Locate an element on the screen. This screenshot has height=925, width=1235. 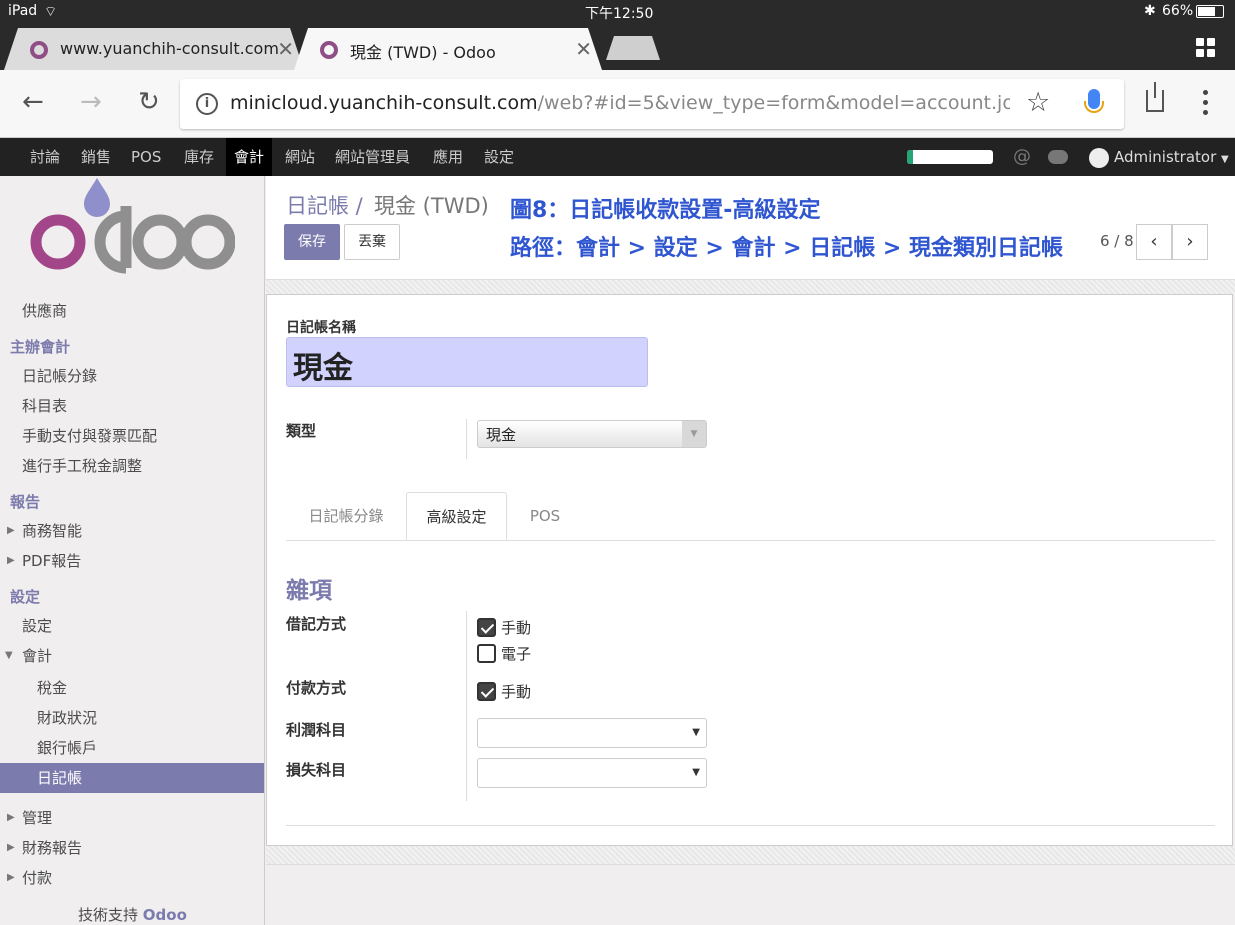
topmenu-accounting: 會計 is located at coordinates (249, 157).